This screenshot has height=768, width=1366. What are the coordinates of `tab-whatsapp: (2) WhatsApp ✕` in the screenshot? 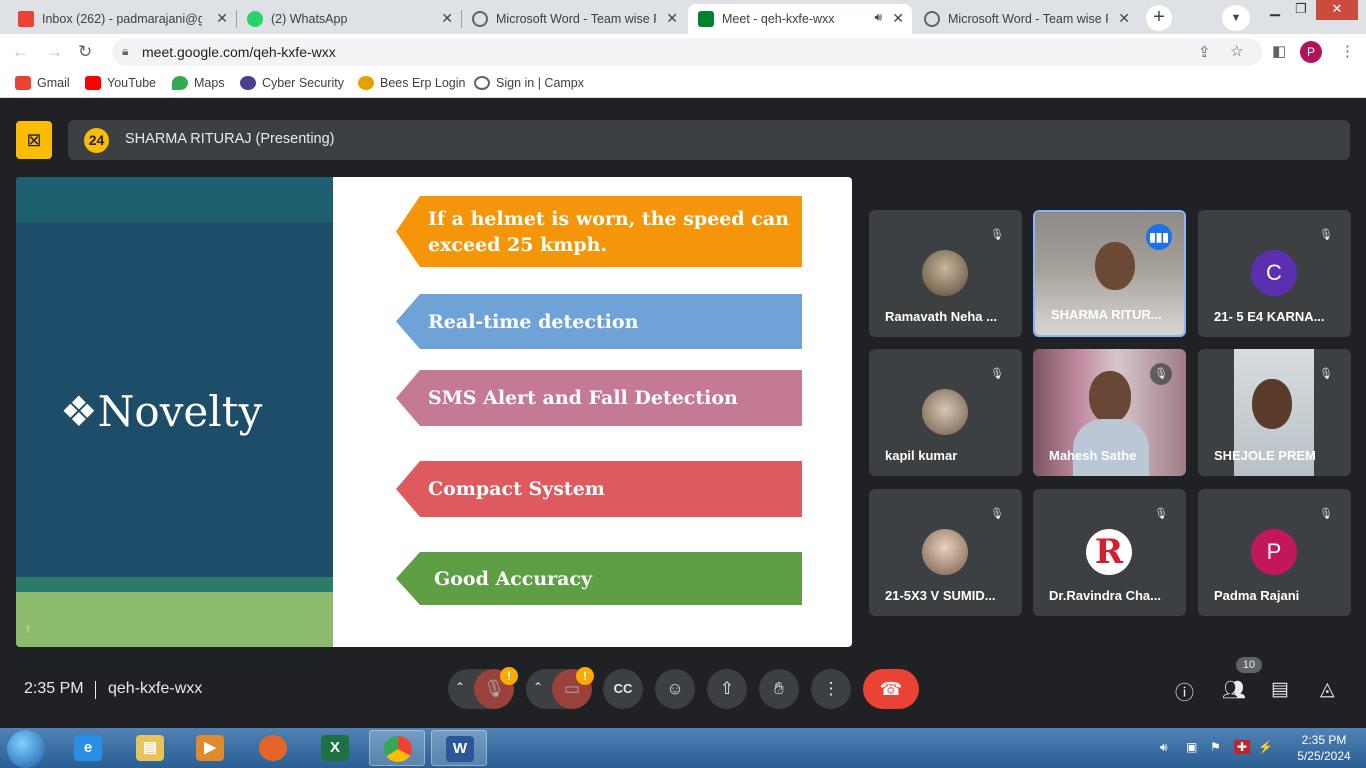 It's located at (349, 19).